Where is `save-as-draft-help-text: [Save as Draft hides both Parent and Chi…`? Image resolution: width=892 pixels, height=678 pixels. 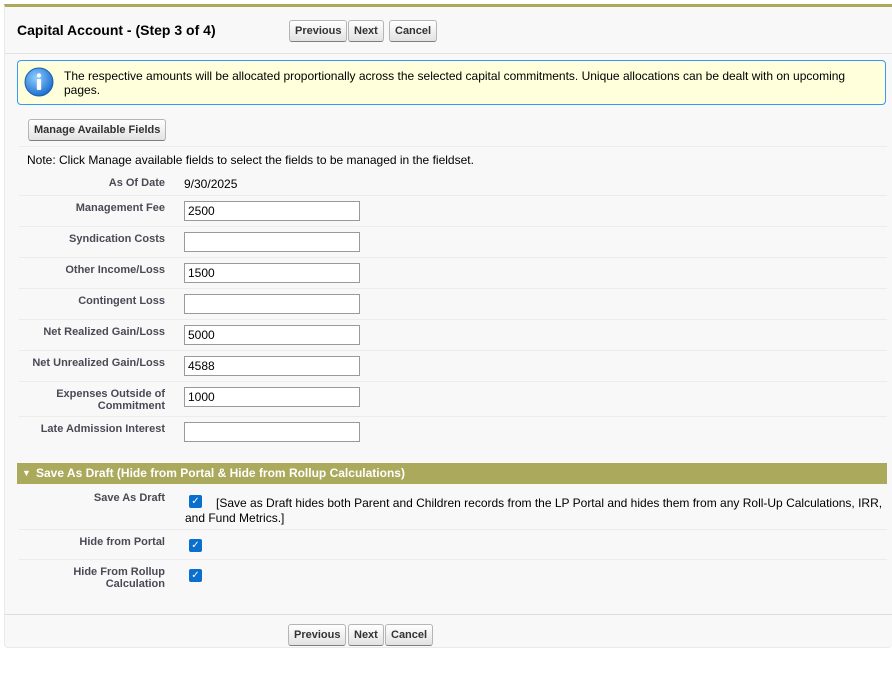 save-as-draft-help-text: [Save as Draft hides both Parent and Chi… is located at coordinates (534, 510).